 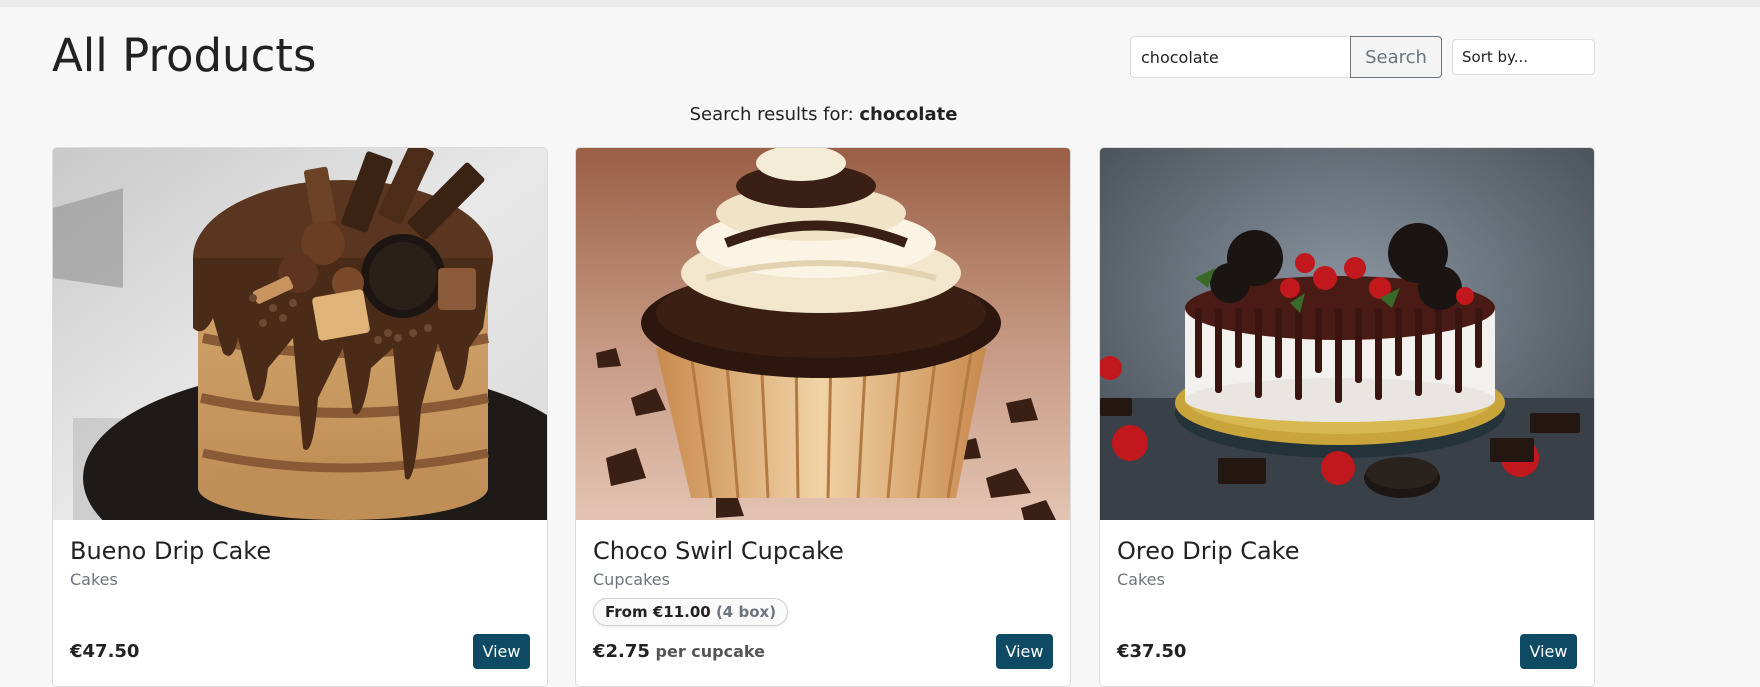 I want to click on search-results-query: chocolate, so click(x=908, y=114).